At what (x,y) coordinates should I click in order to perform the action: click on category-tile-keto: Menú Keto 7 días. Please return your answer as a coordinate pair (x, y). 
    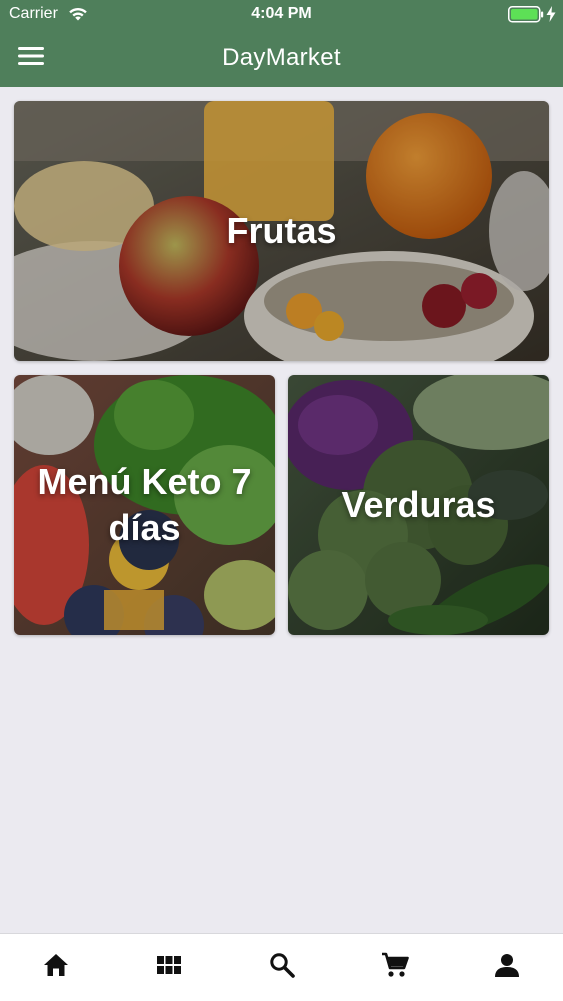
    Looking at the image, I should click on (144, 505).